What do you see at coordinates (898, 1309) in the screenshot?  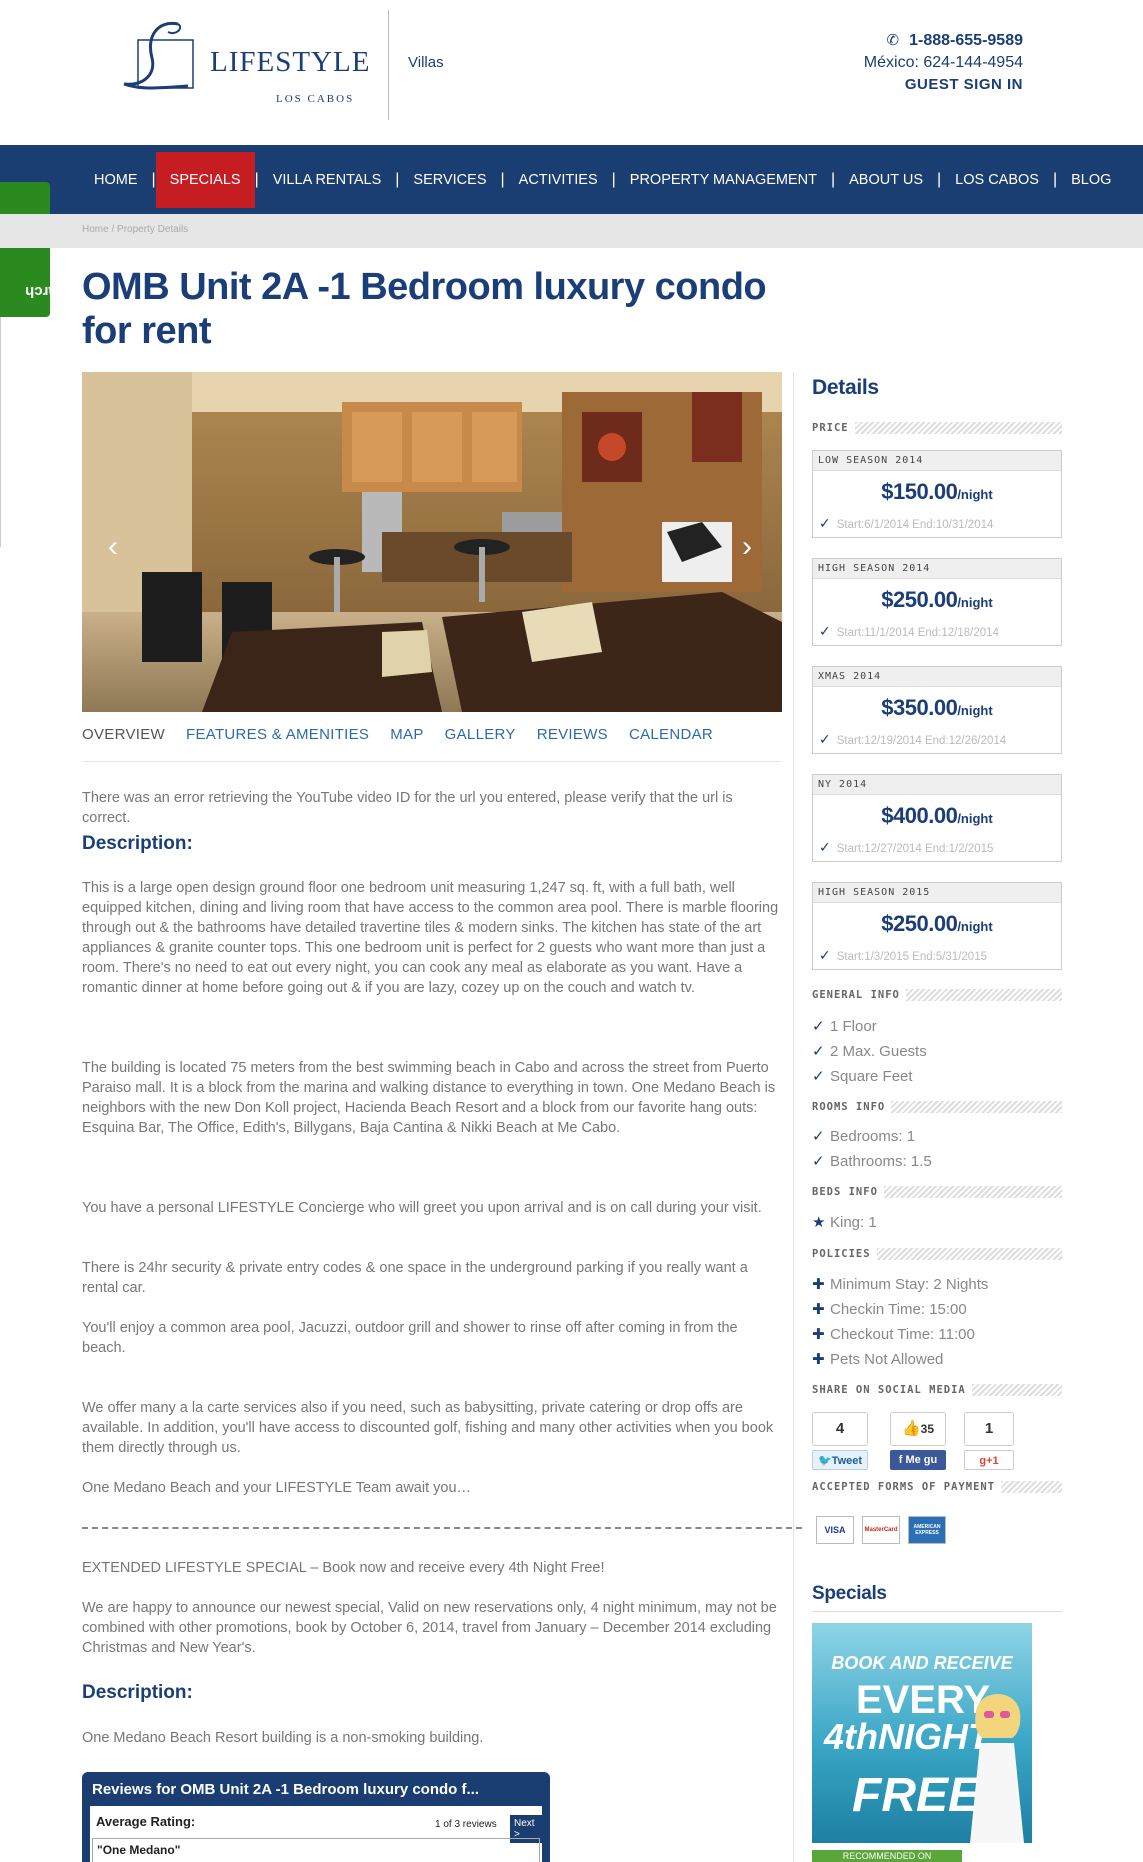 I see `info-text: Checkin Time: 15:00` at bounding box center [898, 1309].